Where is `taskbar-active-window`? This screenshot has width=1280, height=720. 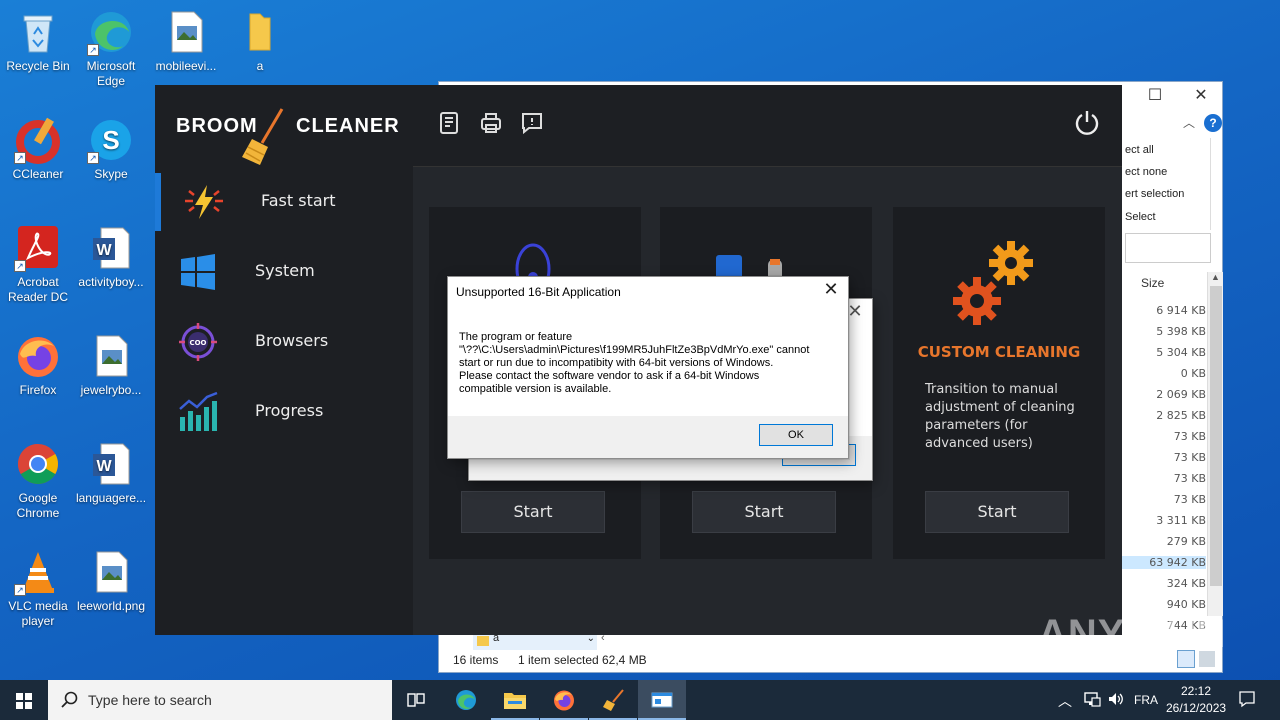 taskbar-active-window is located at coordinates (662, 700).